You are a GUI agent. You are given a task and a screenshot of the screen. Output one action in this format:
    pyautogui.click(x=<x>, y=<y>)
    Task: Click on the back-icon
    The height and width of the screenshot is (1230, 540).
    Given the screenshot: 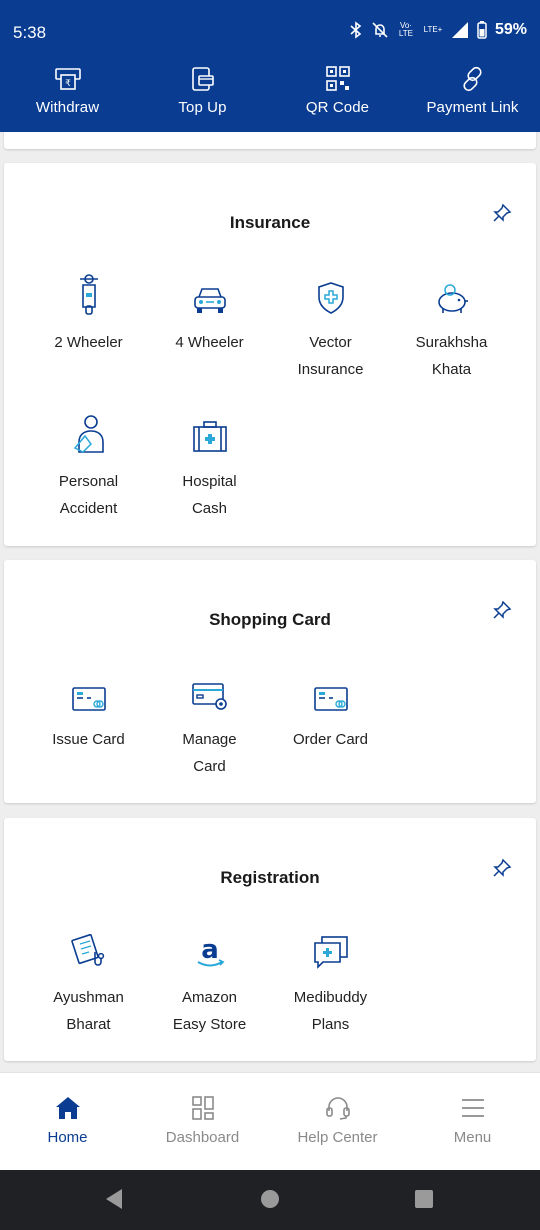 What is the action you would take?
    pyautogui.click(x=114, y=1199)
    